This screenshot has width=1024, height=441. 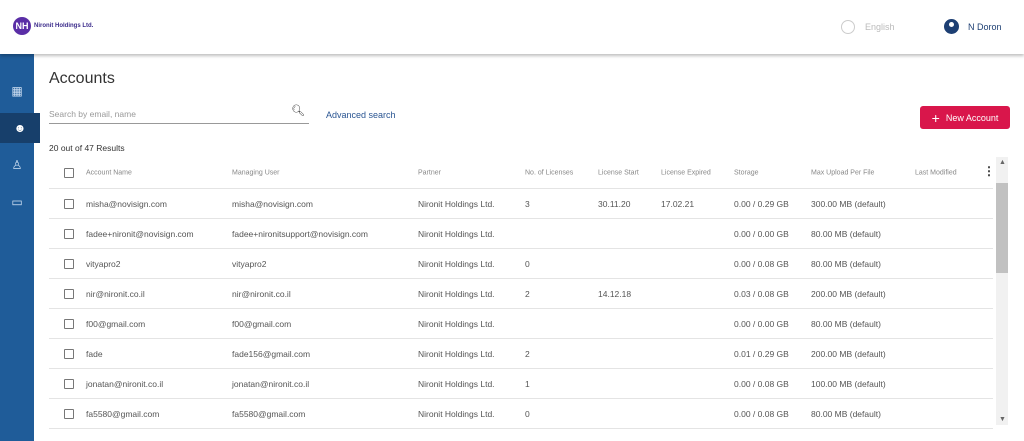 I want to click on user-name: N Doron, so click(x=985, y=26).